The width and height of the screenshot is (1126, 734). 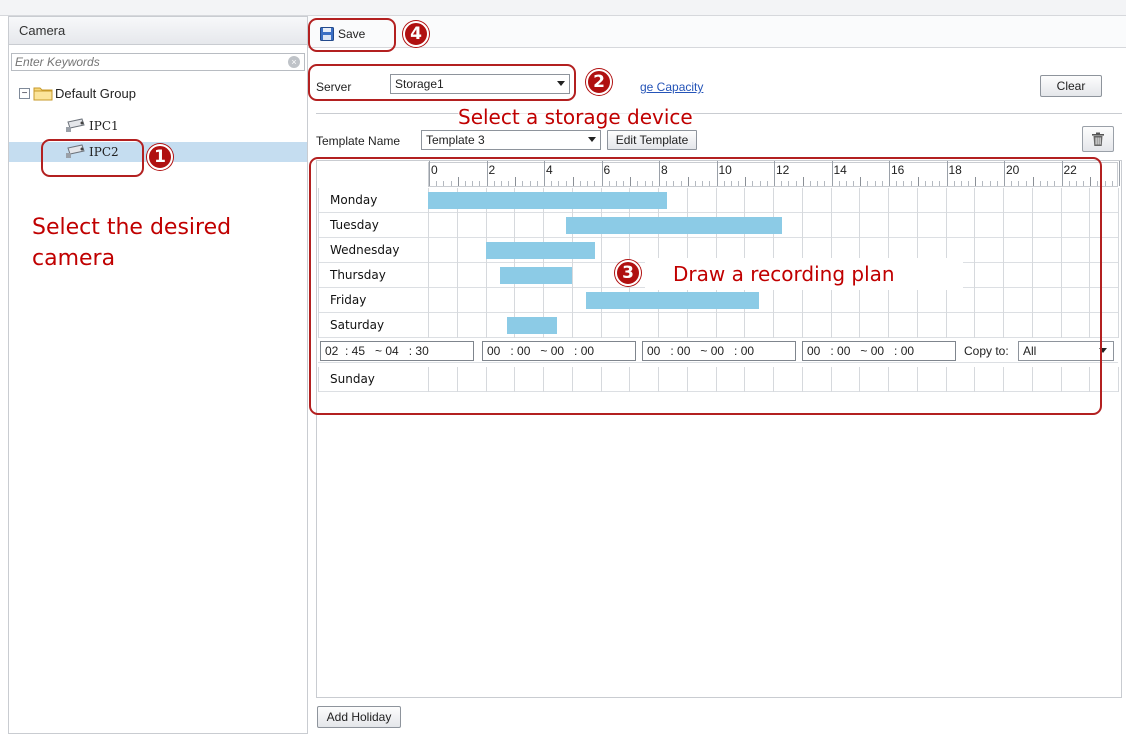 What do you see at coordinates (955, 170) in the screenshot?
I see `hour-label: 18` at bounding box center [955, 170].